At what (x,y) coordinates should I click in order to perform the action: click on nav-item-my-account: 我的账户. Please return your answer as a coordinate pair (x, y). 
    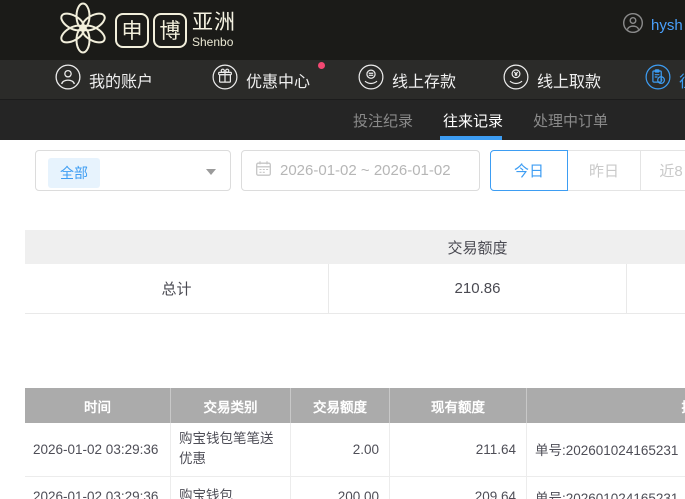
    Looking at the image, I should click on (104, 79).